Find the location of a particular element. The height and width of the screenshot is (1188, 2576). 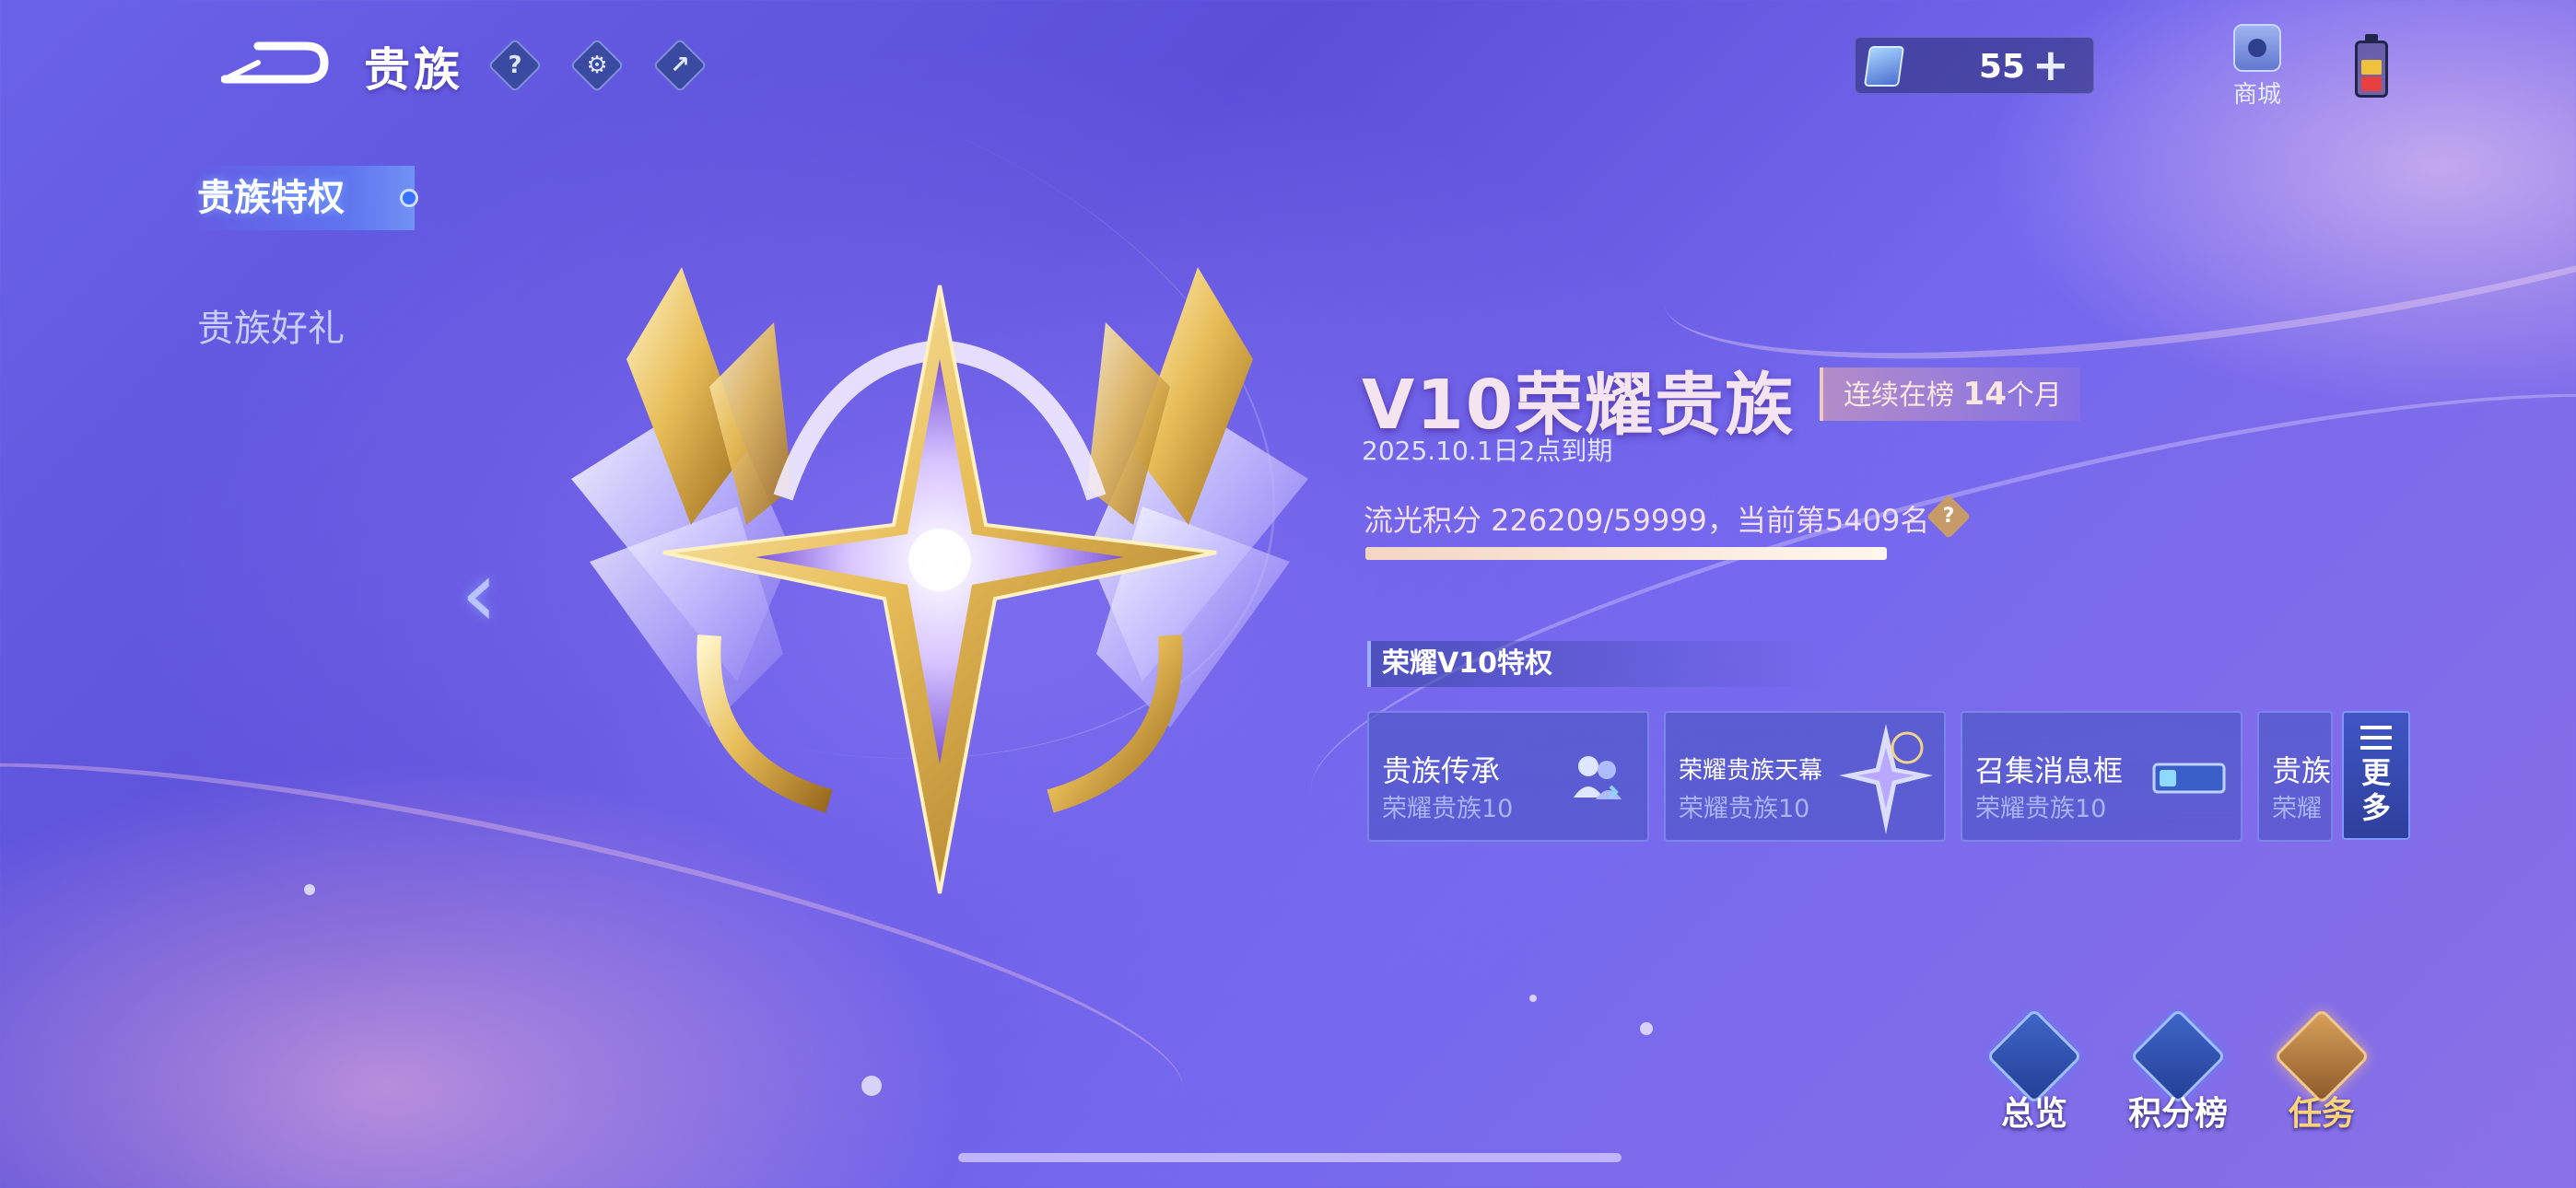

progress-fill is located at coordinates (1626, 553).